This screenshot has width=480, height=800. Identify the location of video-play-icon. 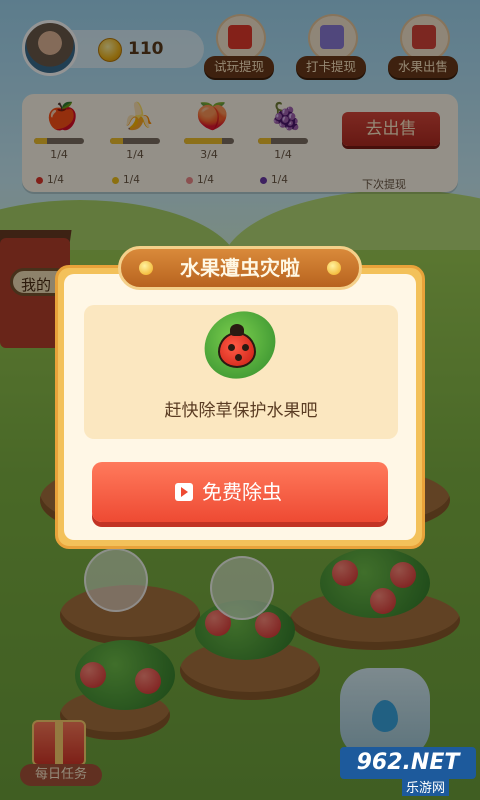
(184, 492).